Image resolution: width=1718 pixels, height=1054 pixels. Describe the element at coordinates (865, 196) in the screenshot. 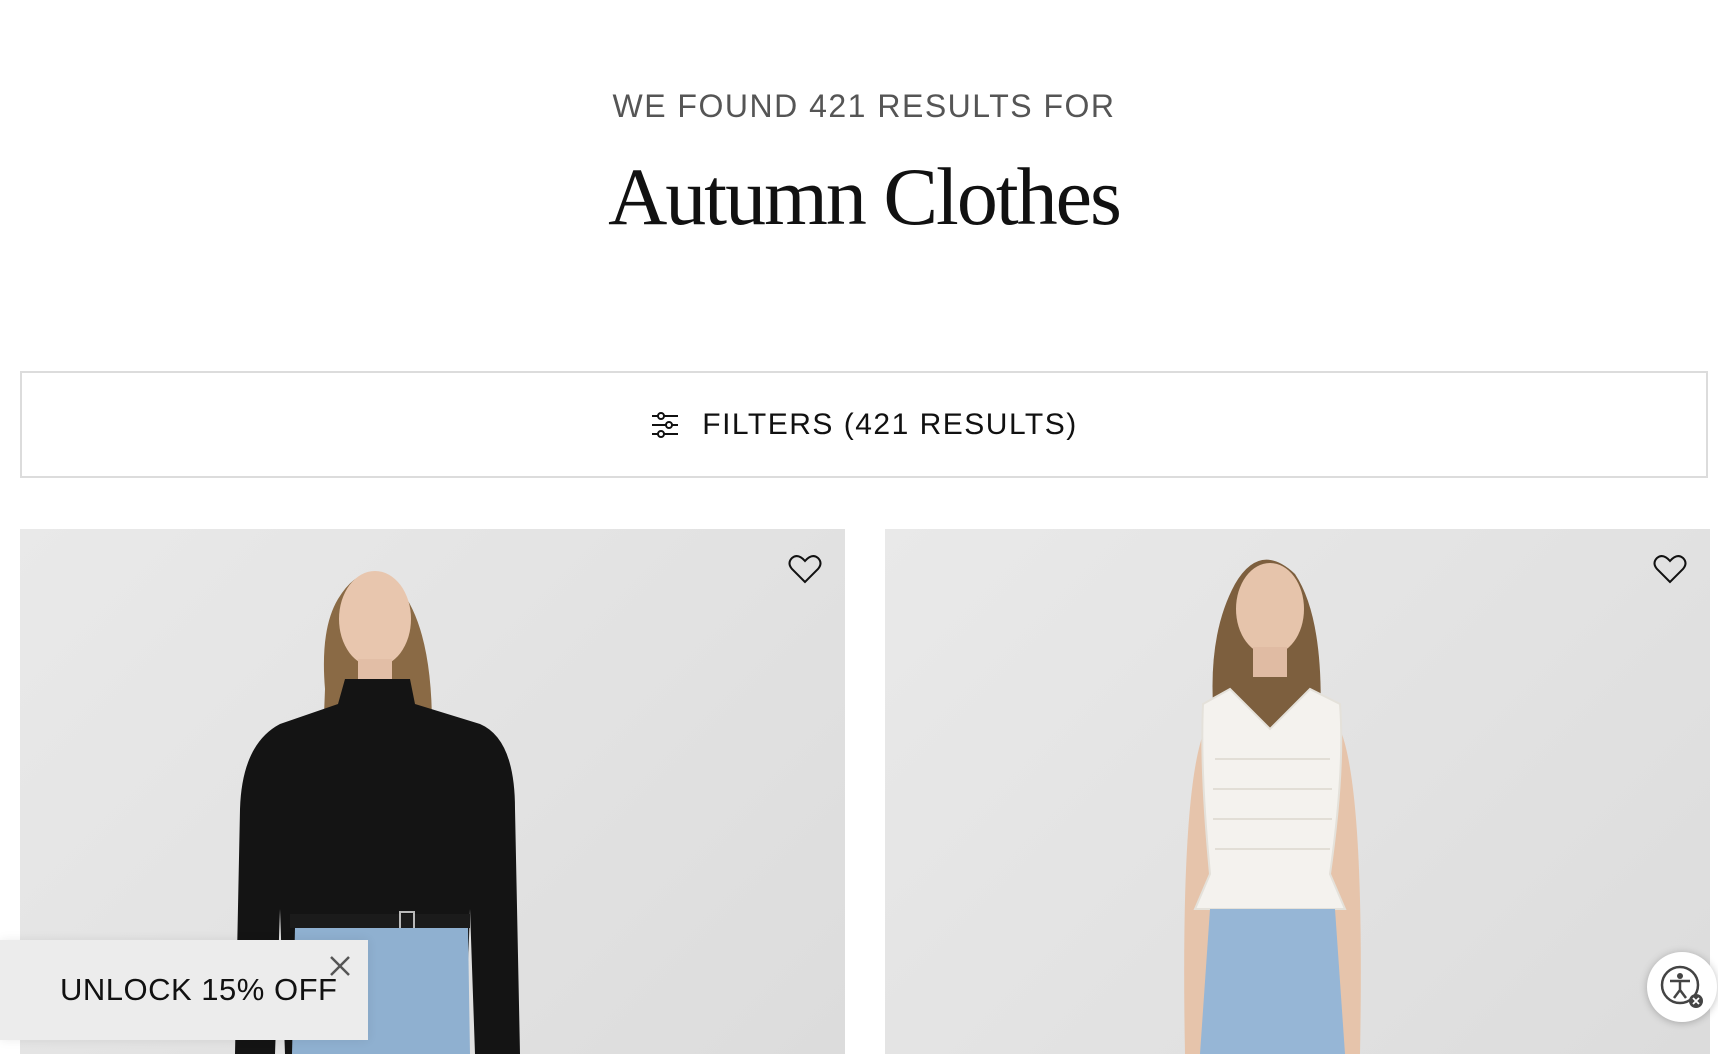

I see `page-title: Autumn Clothes` at that location.